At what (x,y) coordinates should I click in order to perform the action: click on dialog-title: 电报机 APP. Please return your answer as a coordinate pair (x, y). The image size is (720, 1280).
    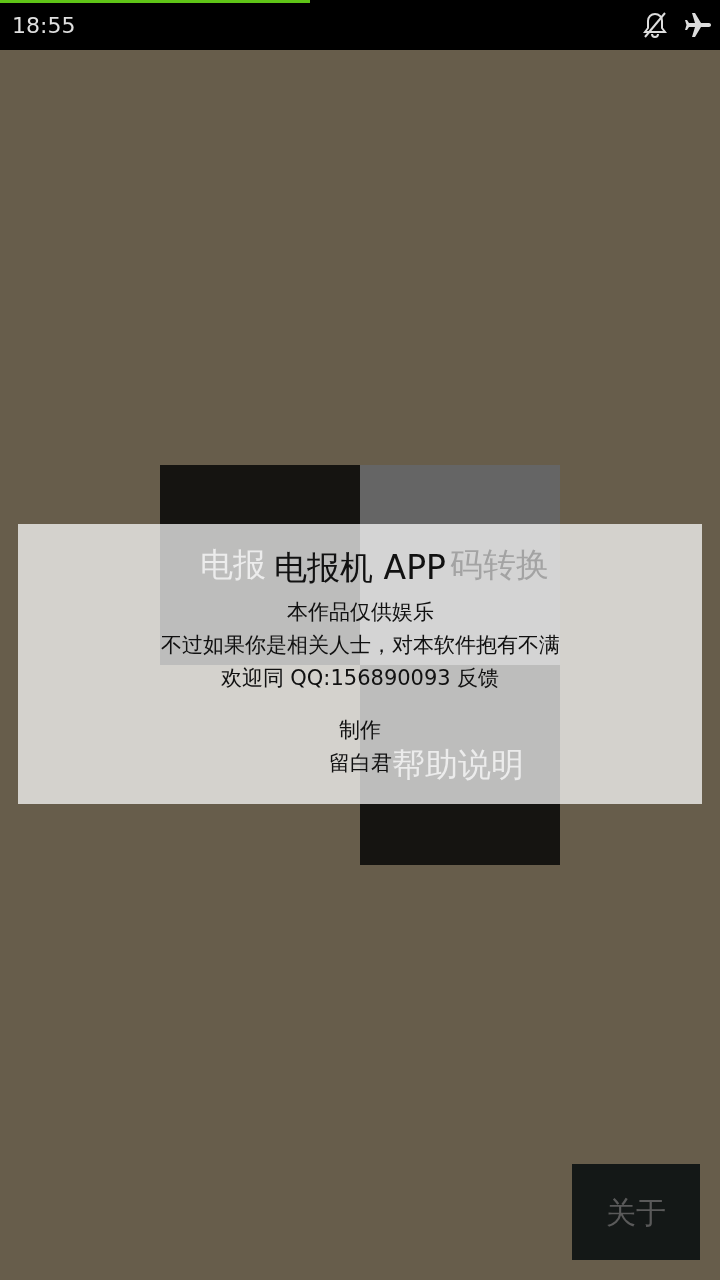
    Looking at the image, I should click on (360, 567).